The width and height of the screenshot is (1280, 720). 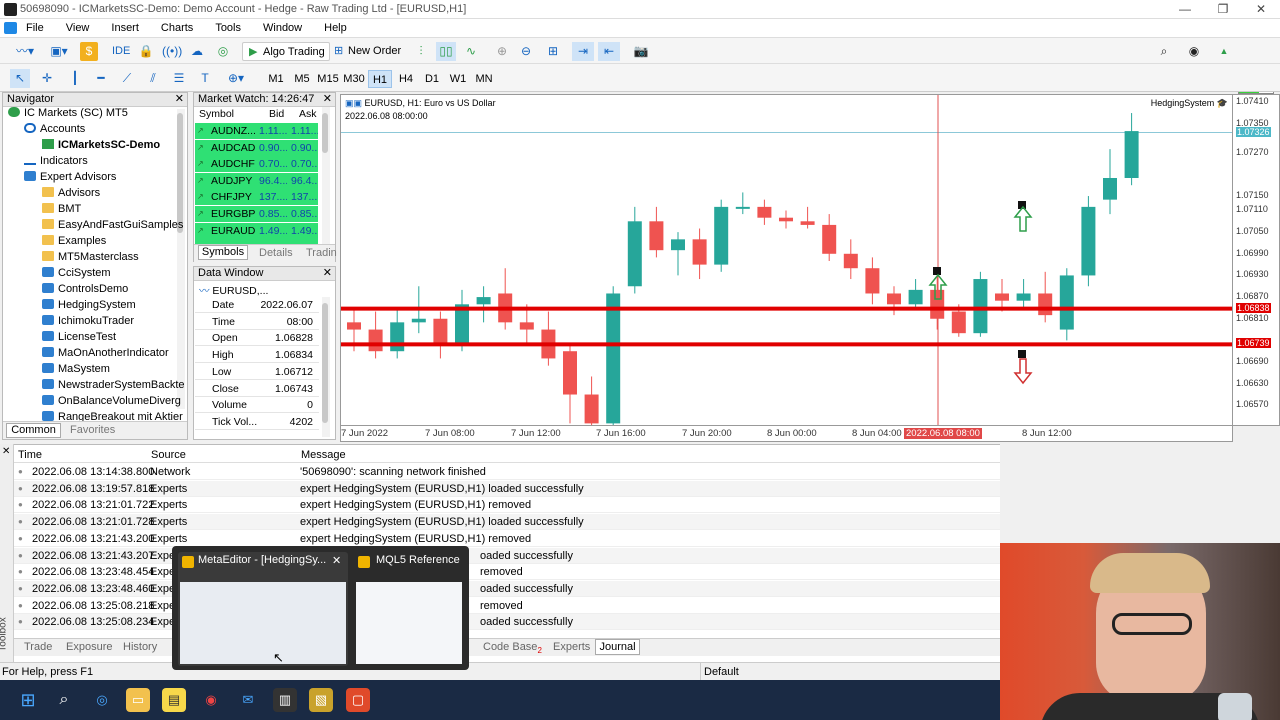 I want to click on nav-indicators: Indicators, so click(x=56, y=161).